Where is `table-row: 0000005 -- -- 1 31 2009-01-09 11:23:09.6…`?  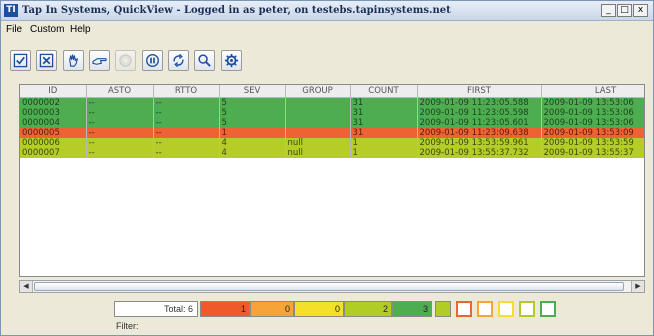
table-row: 0000005 -- -- 1 31 2009-01-09 11:23:09.6… is located at coordinates (332, 132).